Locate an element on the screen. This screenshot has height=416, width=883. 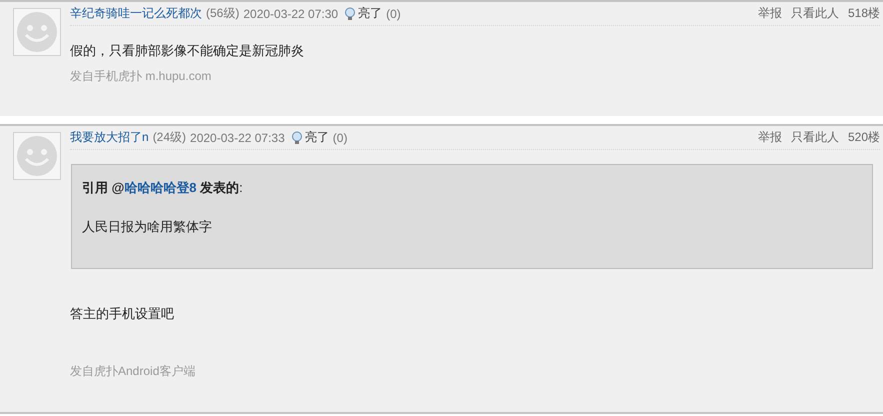
quote-header: 引用 @哈哈哈哈登8 发表的: is located at coordinates (163, 188).